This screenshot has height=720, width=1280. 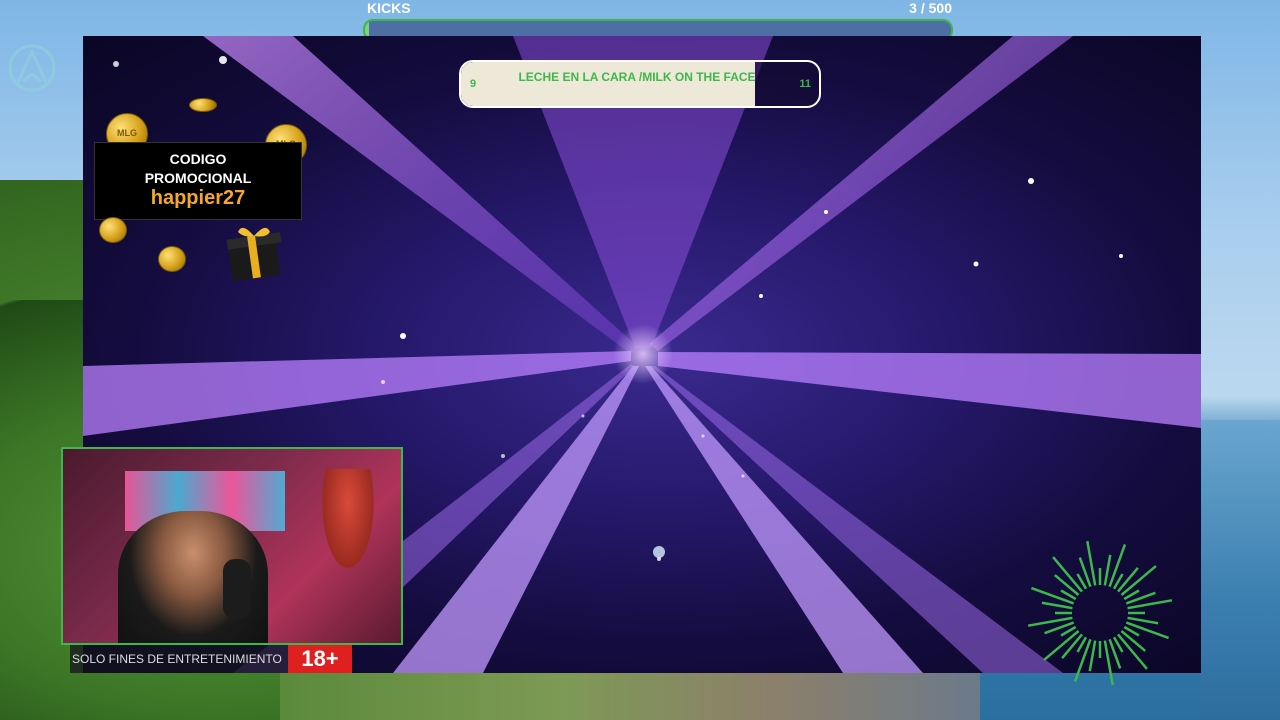 What do you see at coordinates (320, 659) in the screenshot?
I see `age-rating-badge: 18+` at bounding box center [320, 659].